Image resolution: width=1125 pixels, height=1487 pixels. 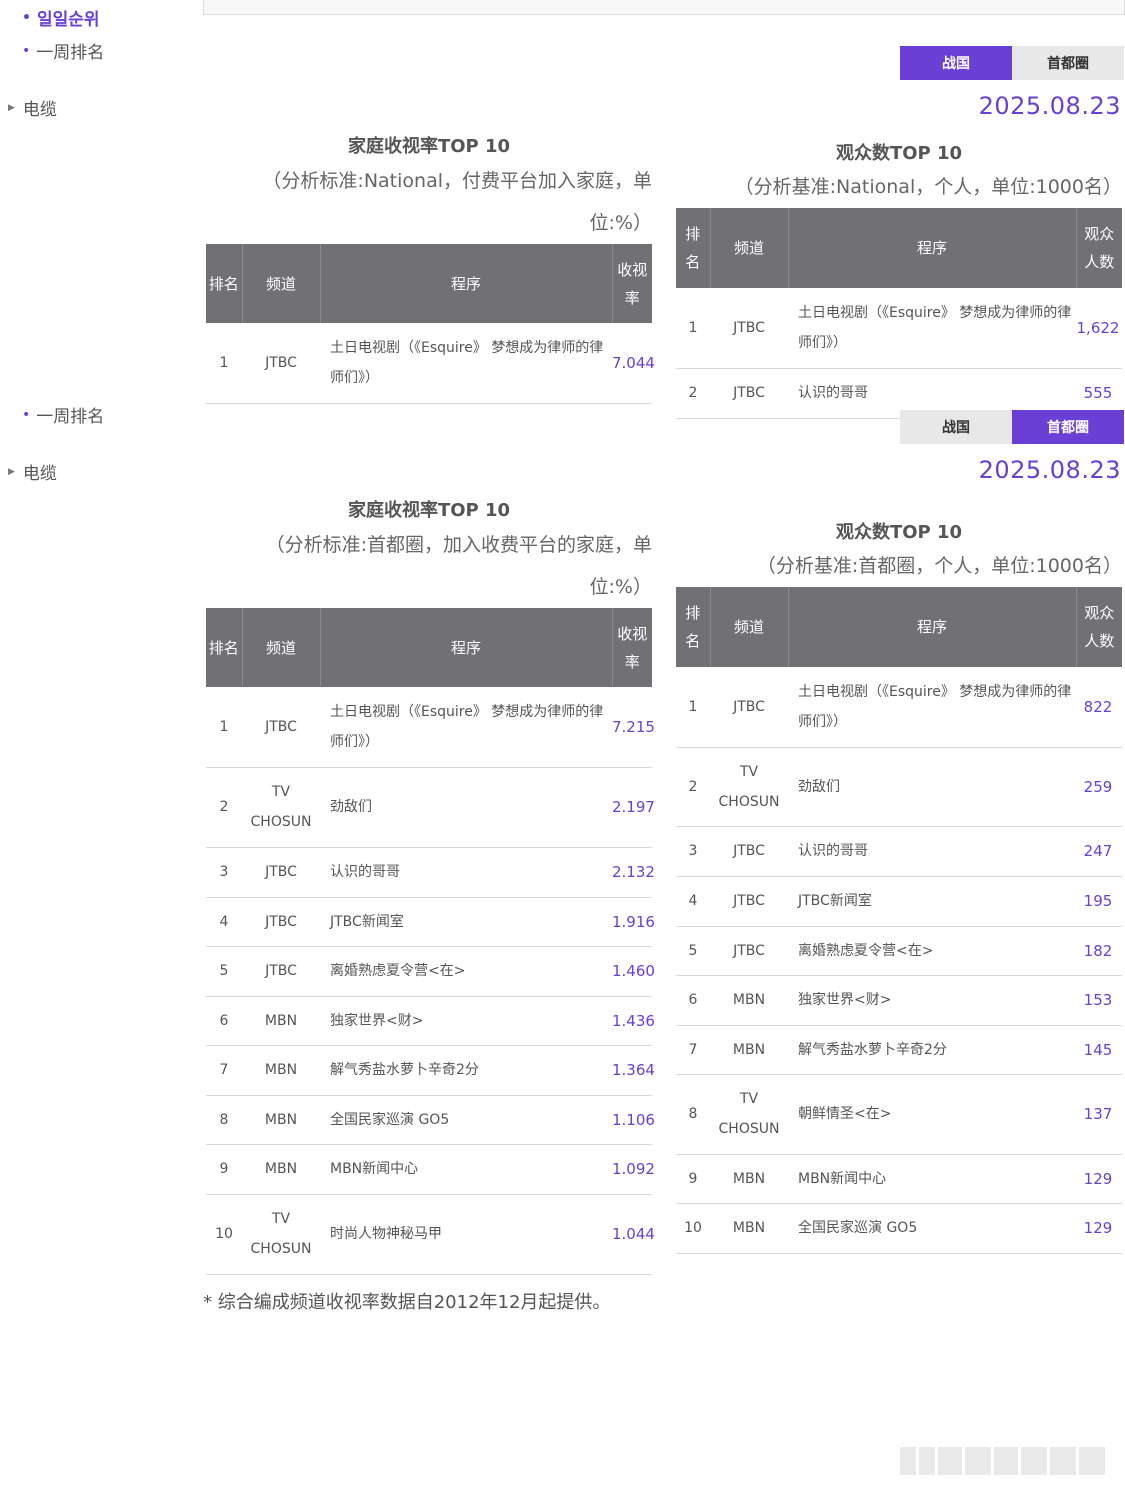 I want to click on nav-daily-rank: • 일일순위, so click(x=61, y=18).